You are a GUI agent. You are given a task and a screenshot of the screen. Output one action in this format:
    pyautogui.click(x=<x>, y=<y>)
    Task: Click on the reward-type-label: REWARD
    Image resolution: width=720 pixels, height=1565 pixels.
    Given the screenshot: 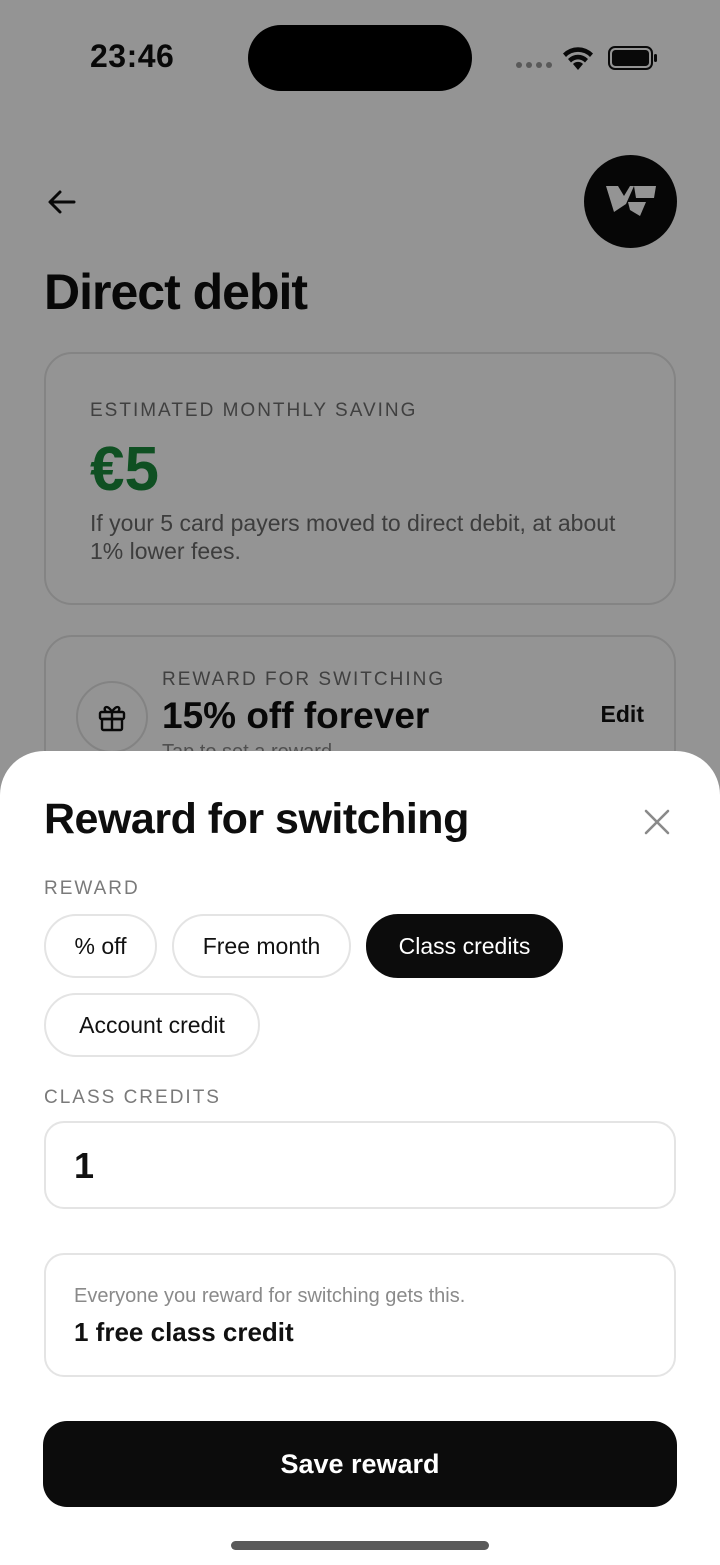 What is the action you would take?
    pyautogui.click(x=92, y=888)
    